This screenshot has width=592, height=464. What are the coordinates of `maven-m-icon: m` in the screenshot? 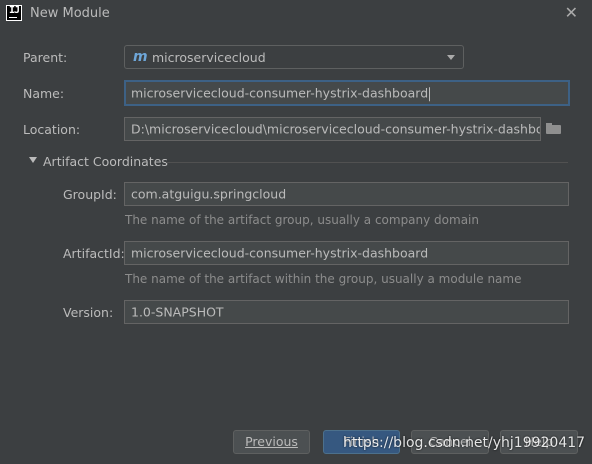 It's located at (140, 57).